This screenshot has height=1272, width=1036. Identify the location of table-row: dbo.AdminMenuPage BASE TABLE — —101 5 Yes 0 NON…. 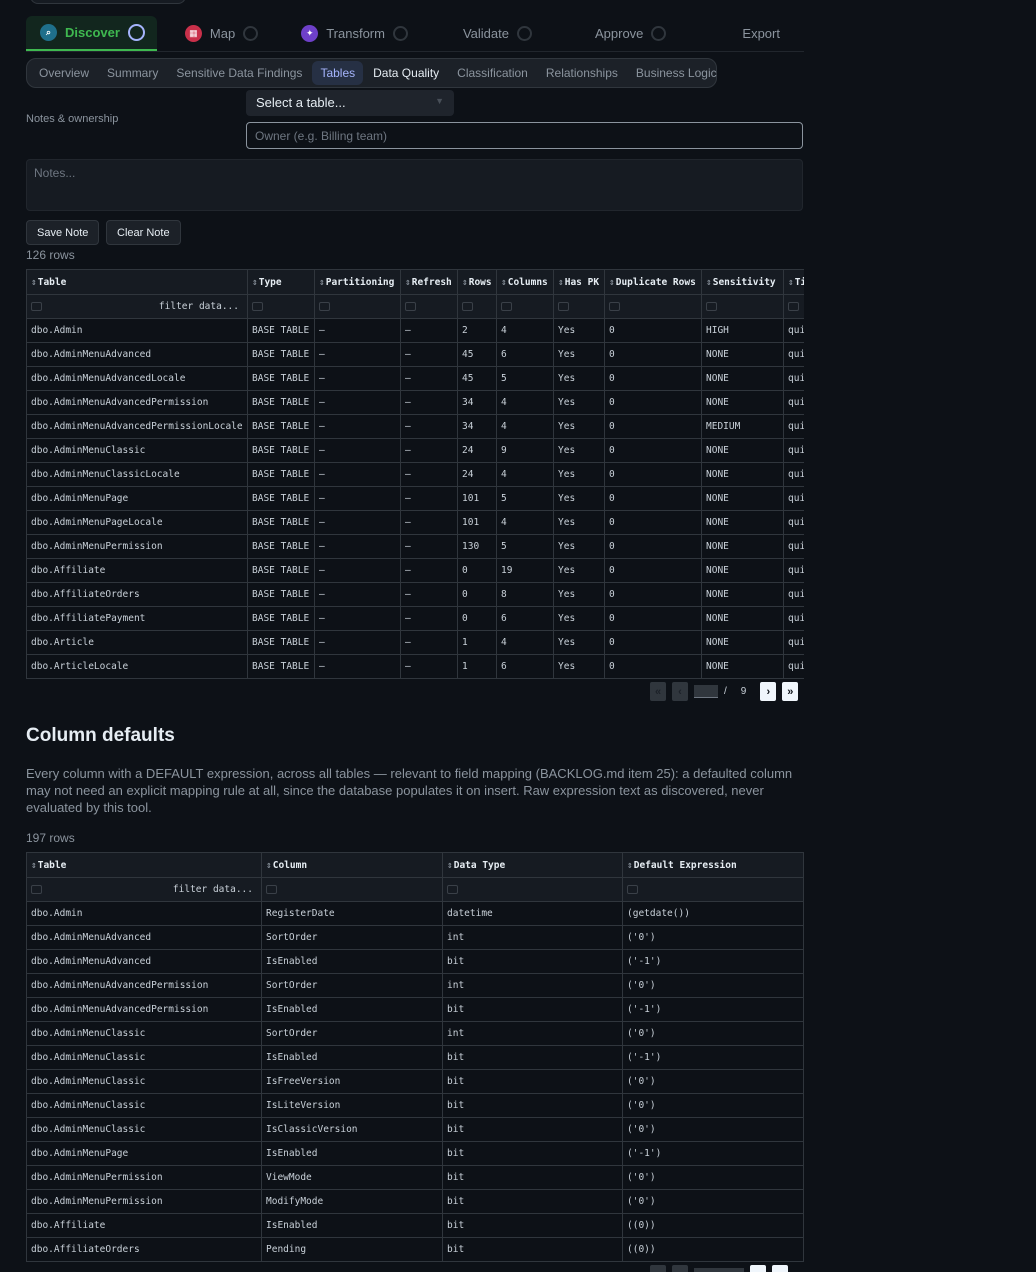
(415, 498).